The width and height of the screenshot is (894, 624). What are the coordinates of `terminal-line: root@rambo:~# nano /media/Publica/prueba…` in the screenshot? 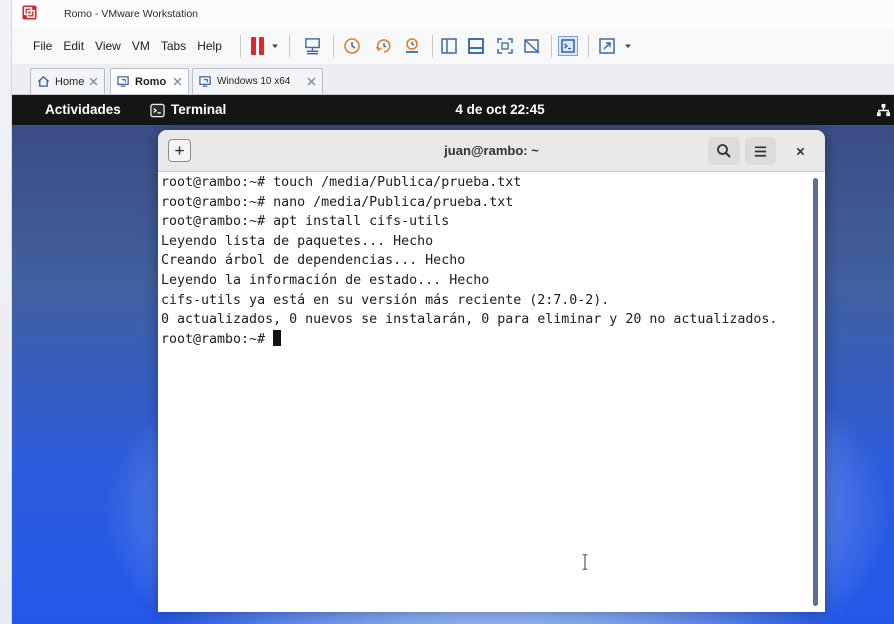 It's located at (337, 202).